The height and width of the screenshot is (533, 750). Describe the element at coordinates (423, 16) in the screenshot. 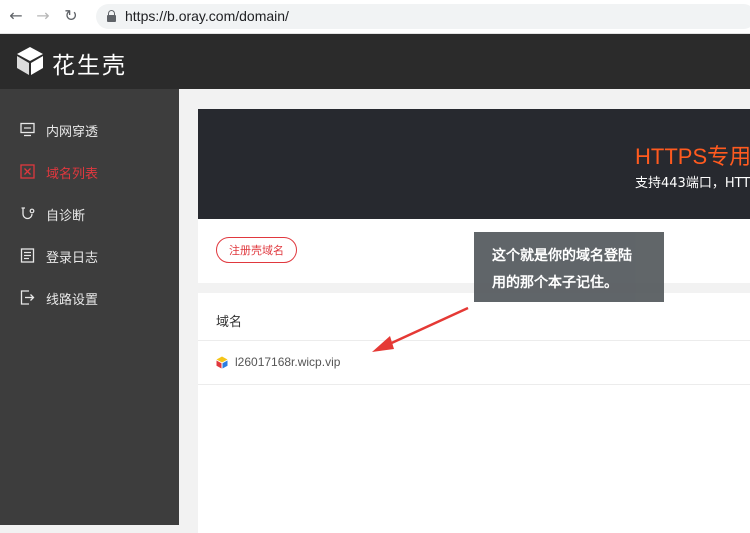

I see `address-bar: https://b.oray.com/domain/` at that location.